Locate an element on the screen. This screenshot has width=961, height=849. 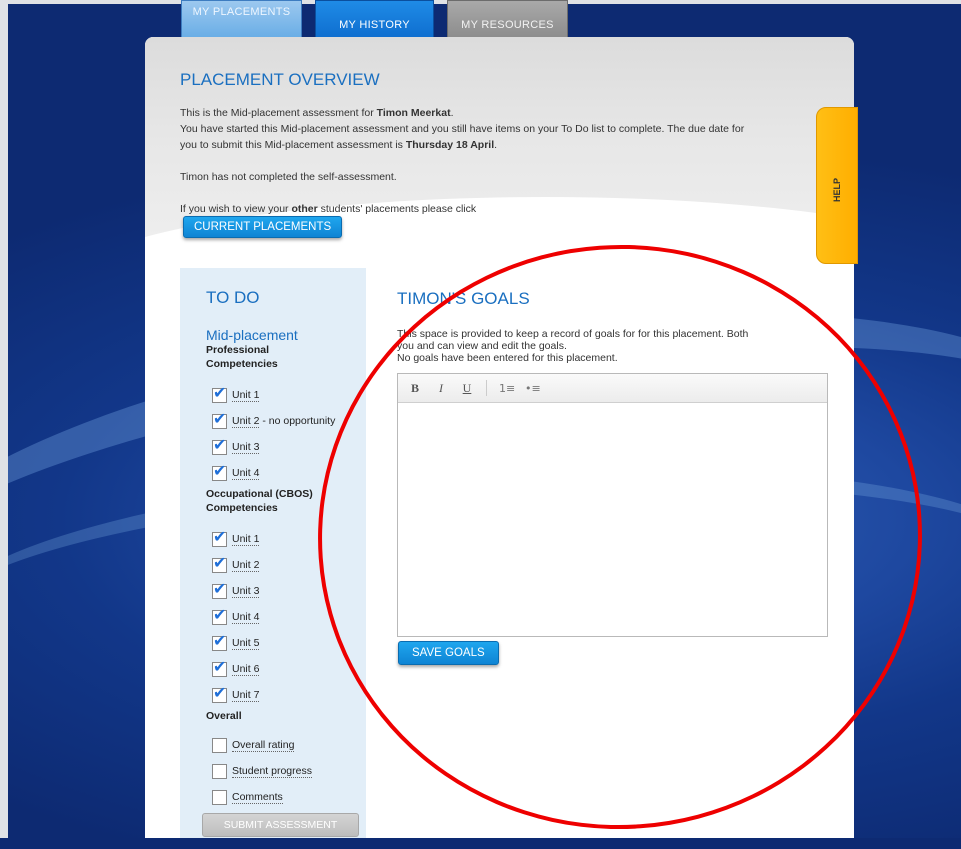
todo-item-cbos-unit-7: Unit 7 is located at coordinates (236, 694).